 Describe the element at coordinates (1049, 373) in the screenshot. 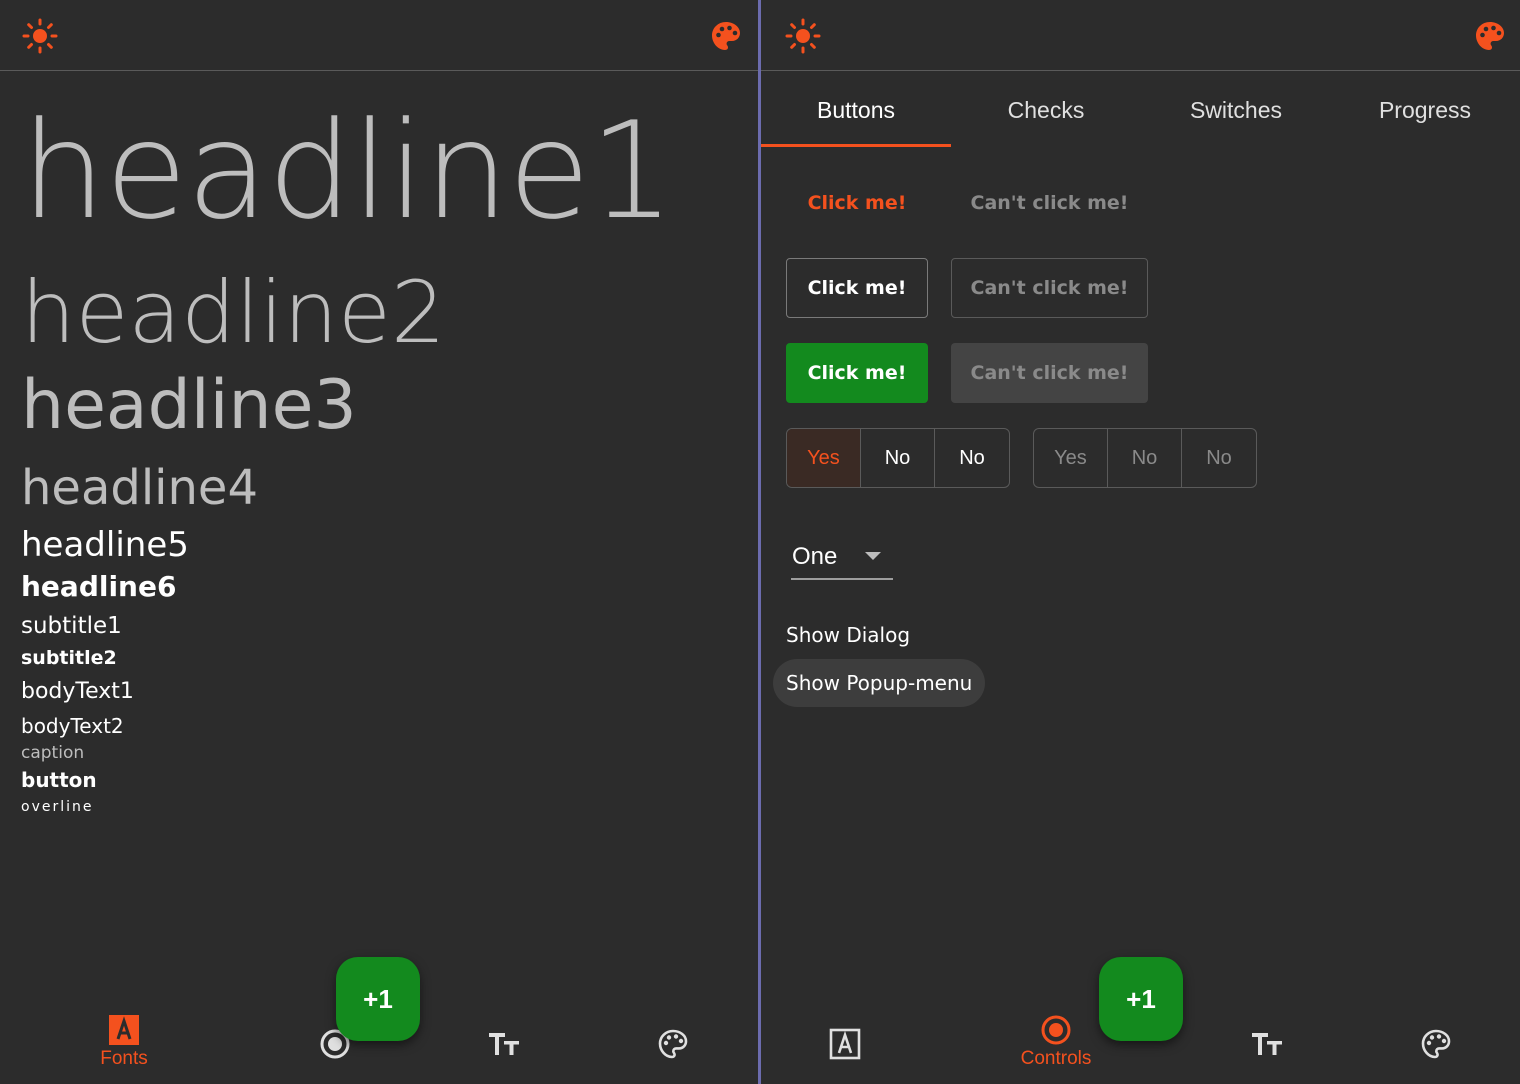

I see `elevated-button-disabled: Can't click me!` at that location.